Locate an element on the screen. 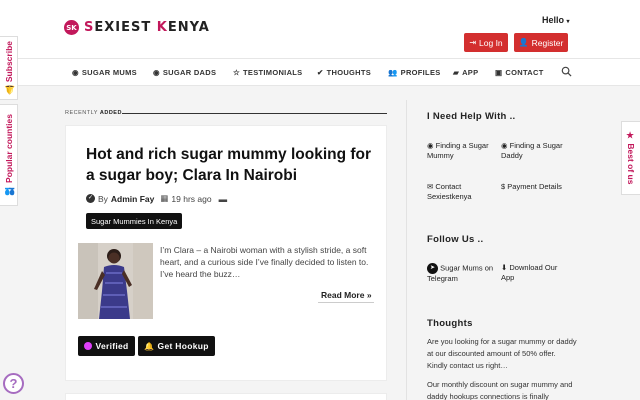 The image size is (640, 400). verified-button: Verified is located at coordinates (106, 346).